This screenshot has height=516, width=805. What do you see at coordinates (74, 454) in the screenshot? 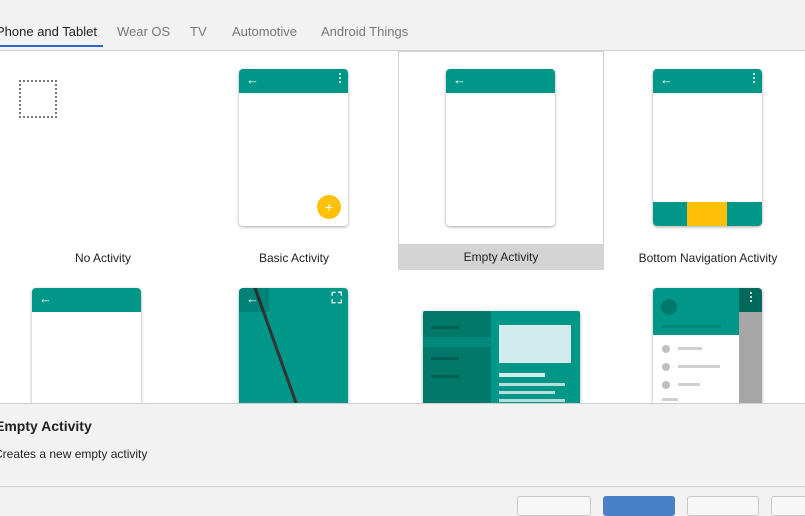
I see `template-description: Creates a new empty activity` at bounding box center [74, 454].